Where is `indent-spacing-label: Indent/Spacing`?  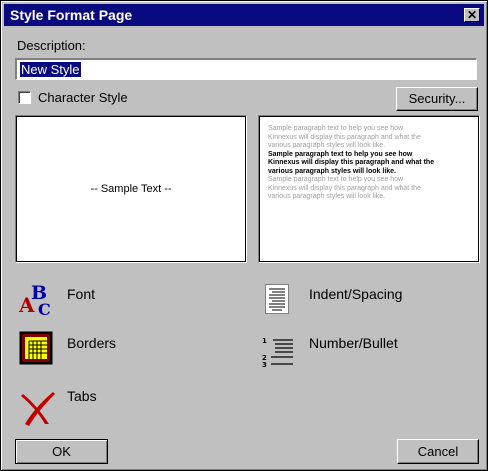
indent-spacing-label: Indent/Spacing is located at coordinates (355, 294).